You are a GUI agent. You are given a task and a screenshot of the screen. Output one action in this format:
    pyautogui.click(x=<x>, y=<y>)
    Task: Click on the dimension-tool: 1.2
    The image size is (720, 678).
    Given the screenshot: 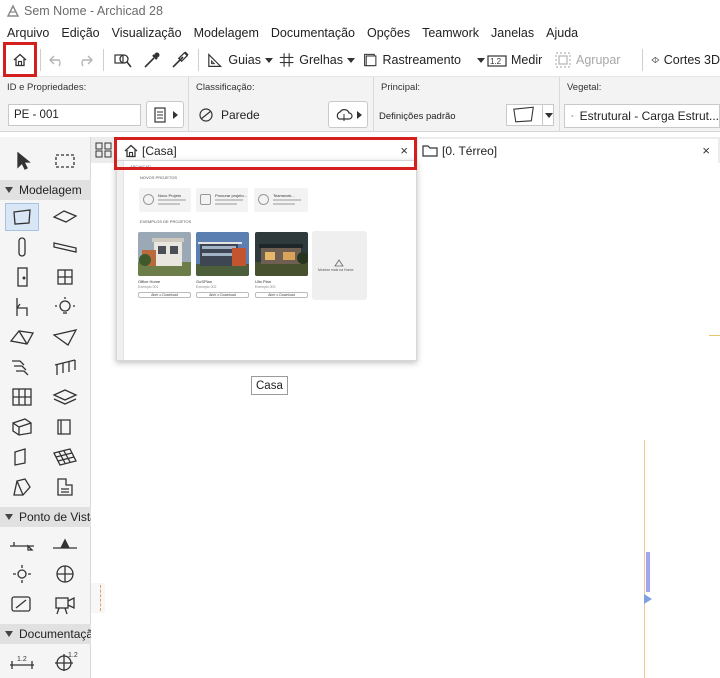 What is the action you would take?
    pyautogui.click(x=22, y=661)
    